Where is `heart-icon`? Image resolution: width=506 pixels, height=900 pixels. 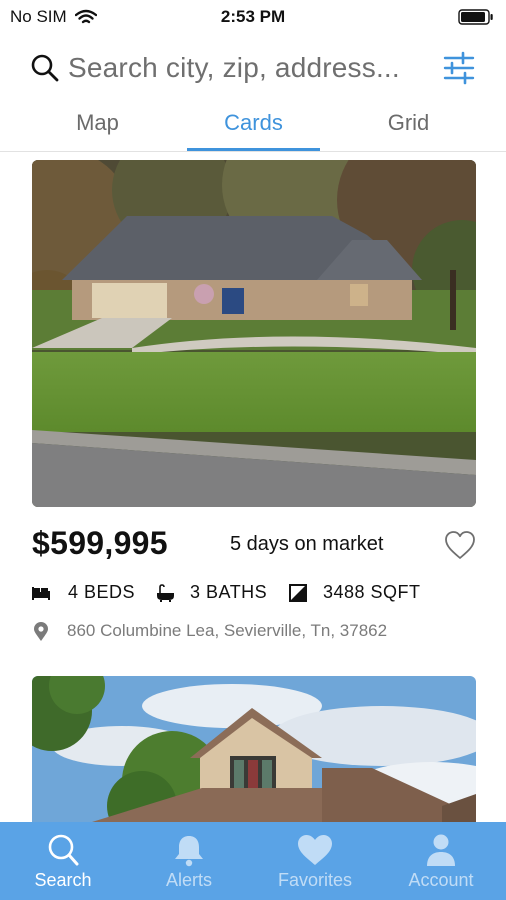
heart-icon is located at coordinates (315, 850).